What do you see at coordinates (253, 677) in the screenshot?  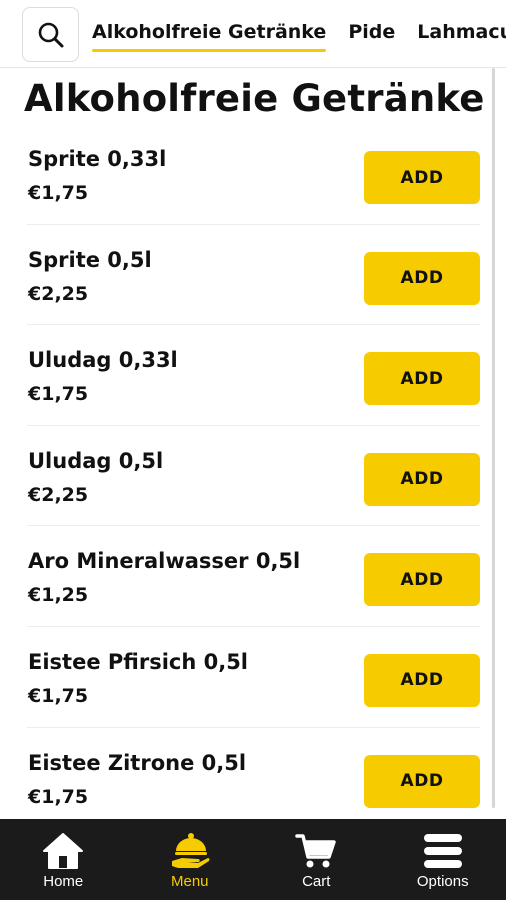 I see `menu-item: Eistee Pfirsich 0,5l €1,75 ADD` at bounding box center [253, 677].